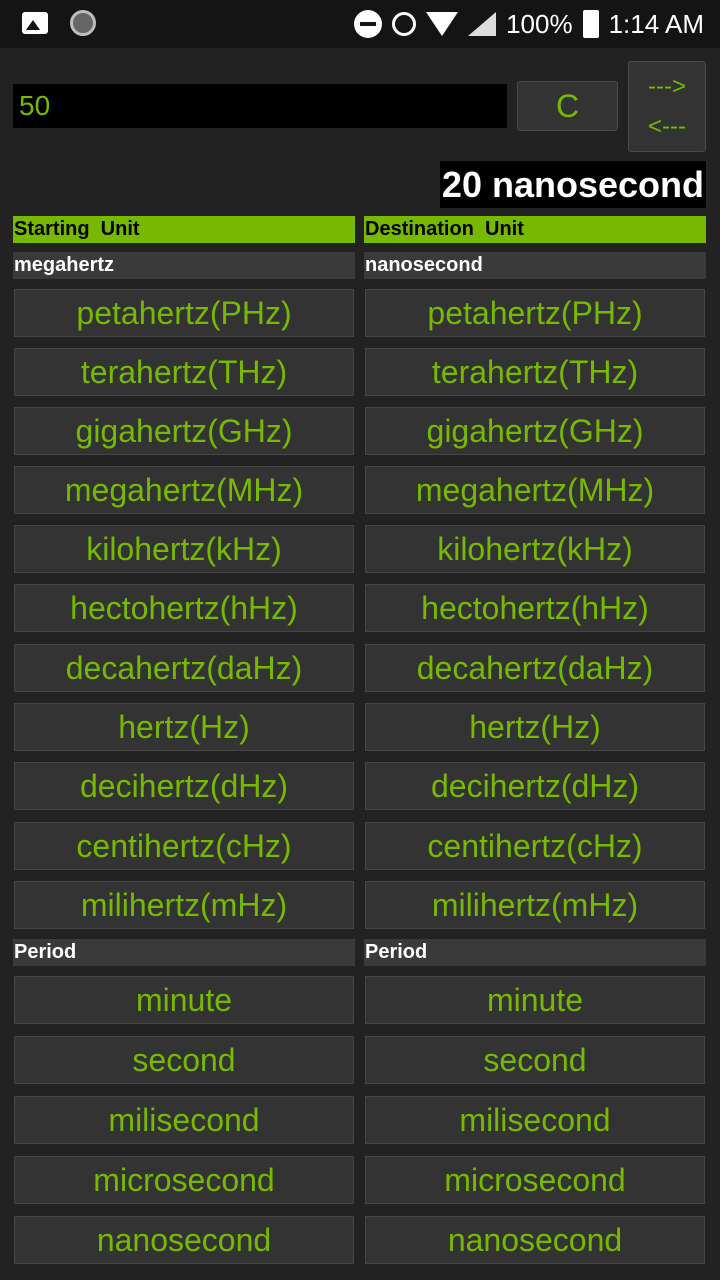 The width and height of the screenshot is (720, 1280). What do you see at coordinates (535, 313) in the screenshot?
I see `destination-unit-option: petahertz(PHz)` at bounding box center [535, 313].